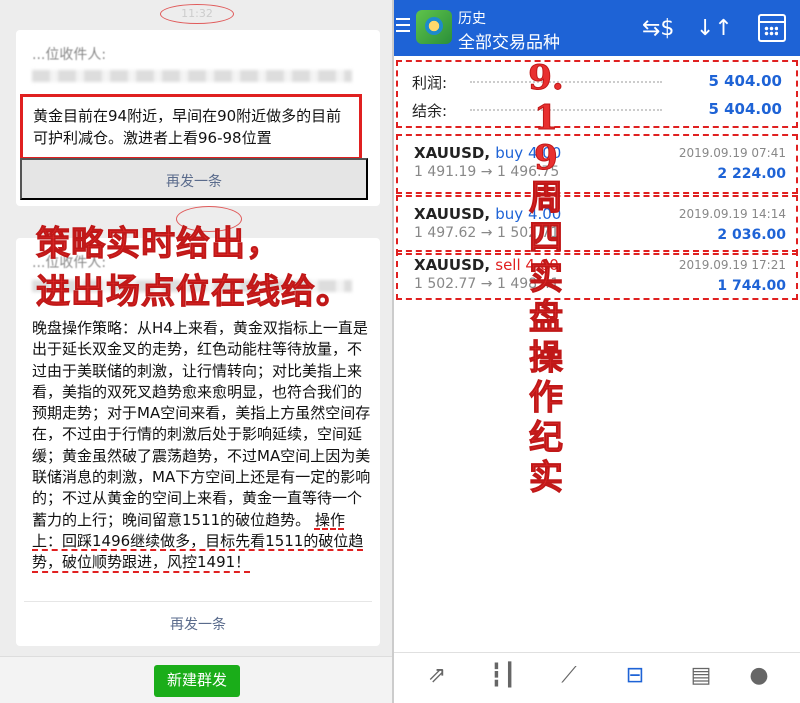 This screenshot has width=800, height=703. Describe the element at coordinates (701, 678) in the screenshot. I see `news-icon: ▤` at that location.